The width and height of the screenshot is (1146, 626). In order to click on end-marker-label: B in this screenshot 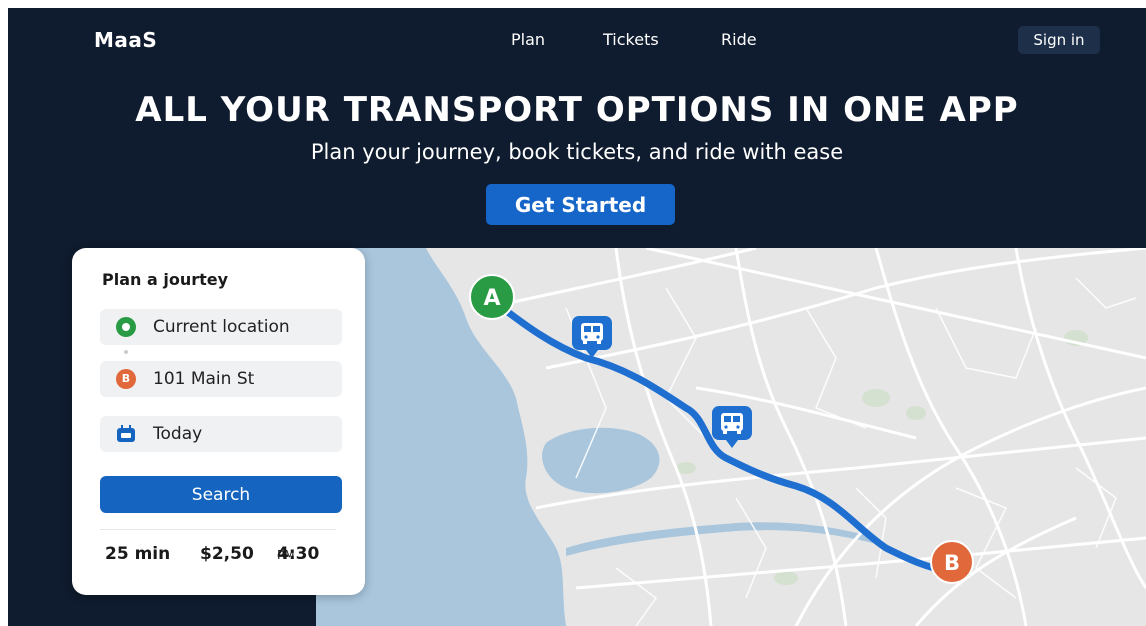, I will do `click(952, 563)`.